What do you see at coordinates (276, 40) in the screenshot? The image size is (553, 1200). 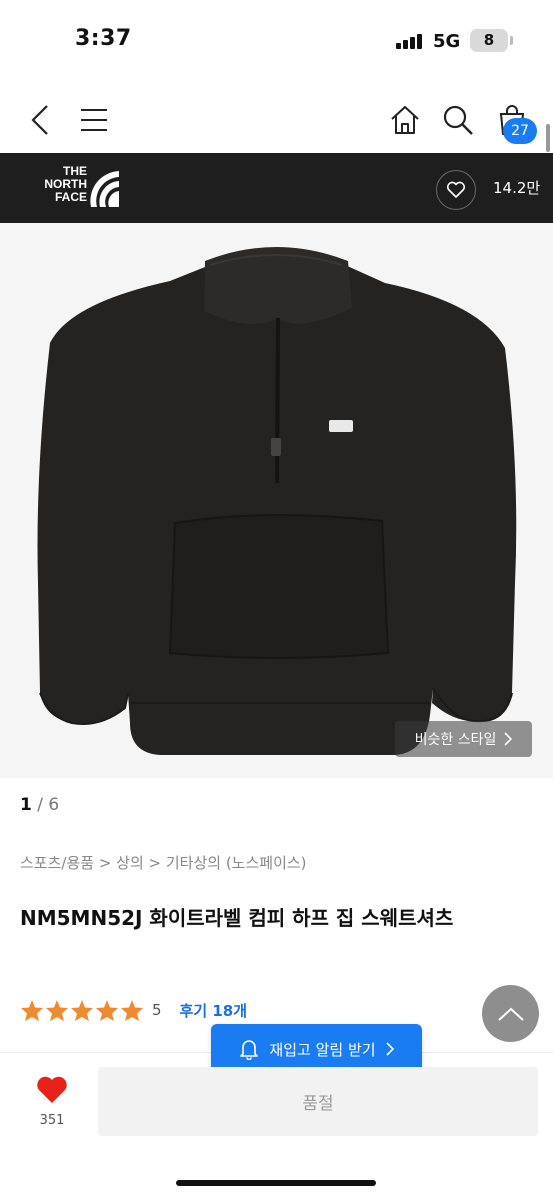 I see `status-bar: 3:37 5G 8` at bounding box center [276, 40].